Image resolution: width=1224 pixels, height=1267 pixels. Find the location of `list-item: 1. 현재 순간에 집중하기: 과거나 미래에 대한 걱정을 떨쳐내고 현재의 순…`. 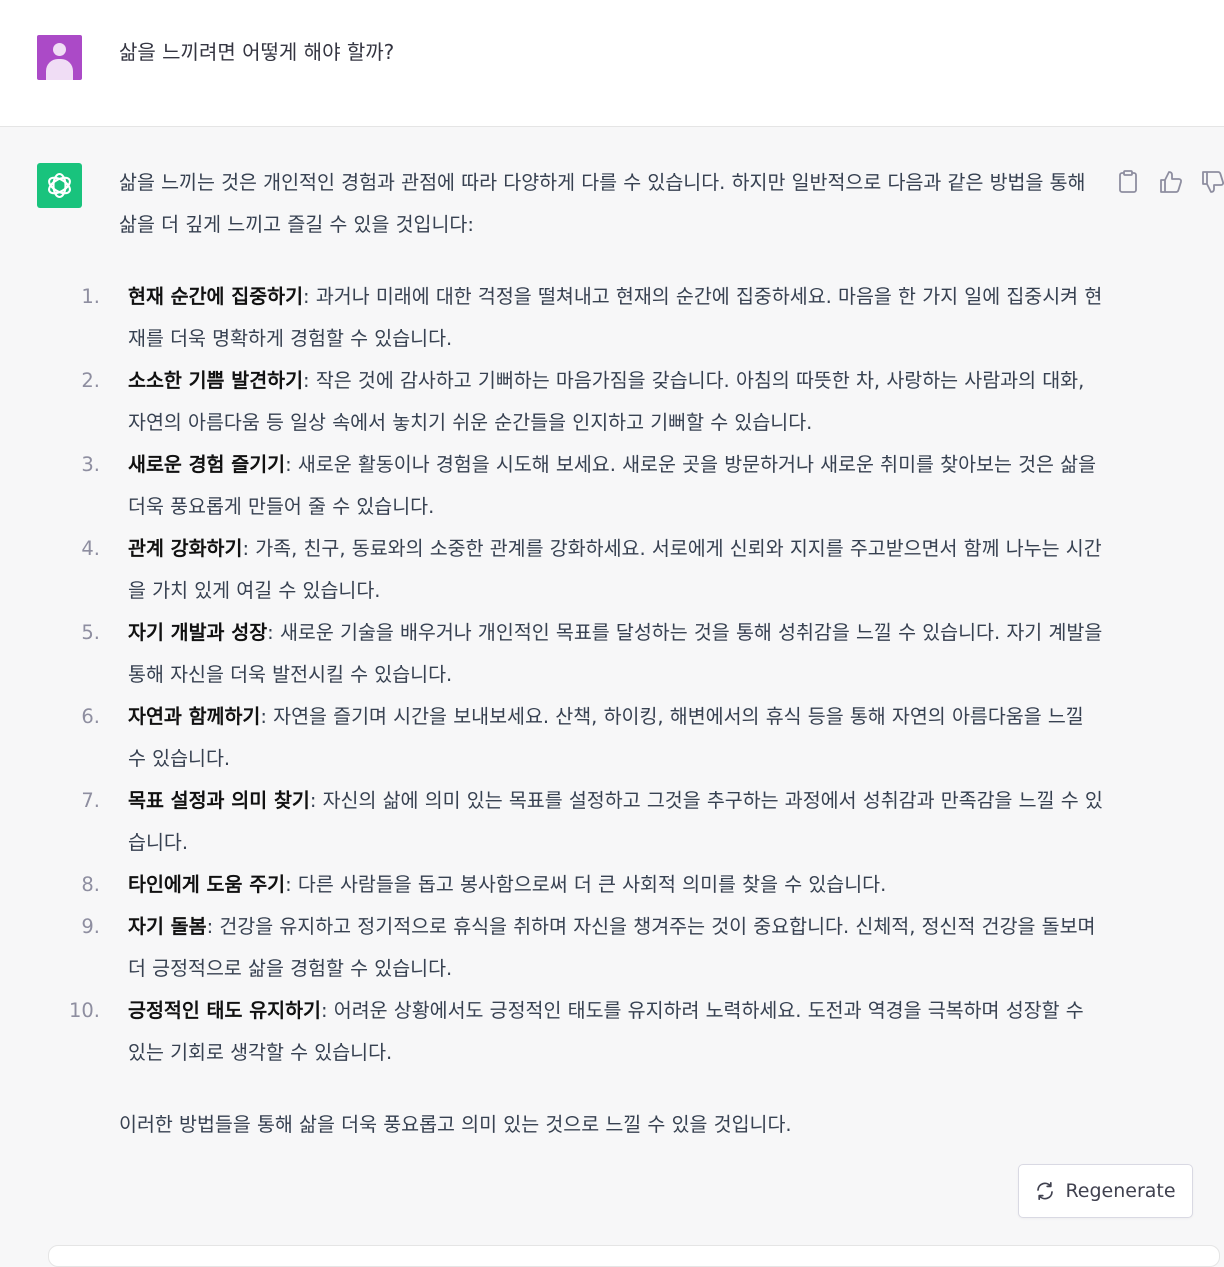

list-item: 1. 현재 순간에 집중하기: 과거나 미래에 대한 걱정을 떨쳐내고 현재의 순… is located at coordinates (592, 318).